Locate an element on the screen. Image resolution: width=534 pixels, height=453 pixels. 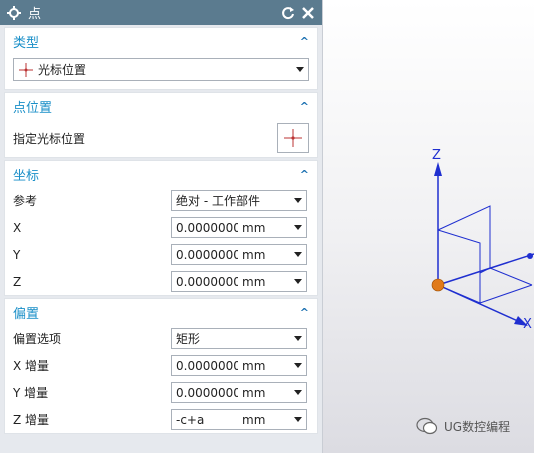
offset-label-x: X 增量 is located at coordinates (31, 366).